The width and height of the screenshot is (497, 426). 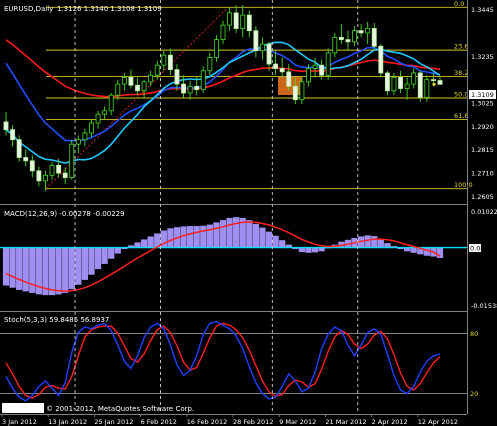 I want to click on time-tick-label: 3 Jan 2012, so click(x=19, y=422).